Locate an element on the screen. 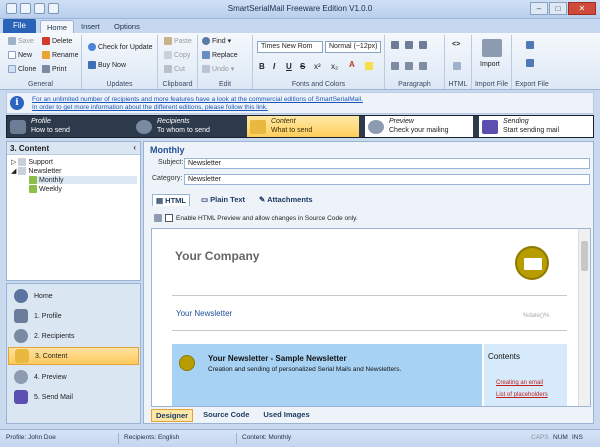 This screenshot has height=447, width=600. group-label: Paragraph is located at coordinates (414, 84).